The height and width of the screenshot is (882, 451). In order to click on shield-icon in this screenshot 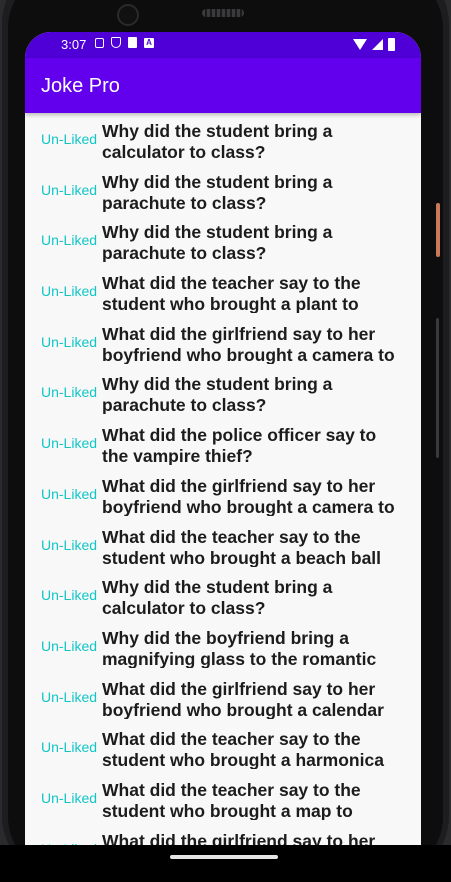, I will do `click(116, 42)`.